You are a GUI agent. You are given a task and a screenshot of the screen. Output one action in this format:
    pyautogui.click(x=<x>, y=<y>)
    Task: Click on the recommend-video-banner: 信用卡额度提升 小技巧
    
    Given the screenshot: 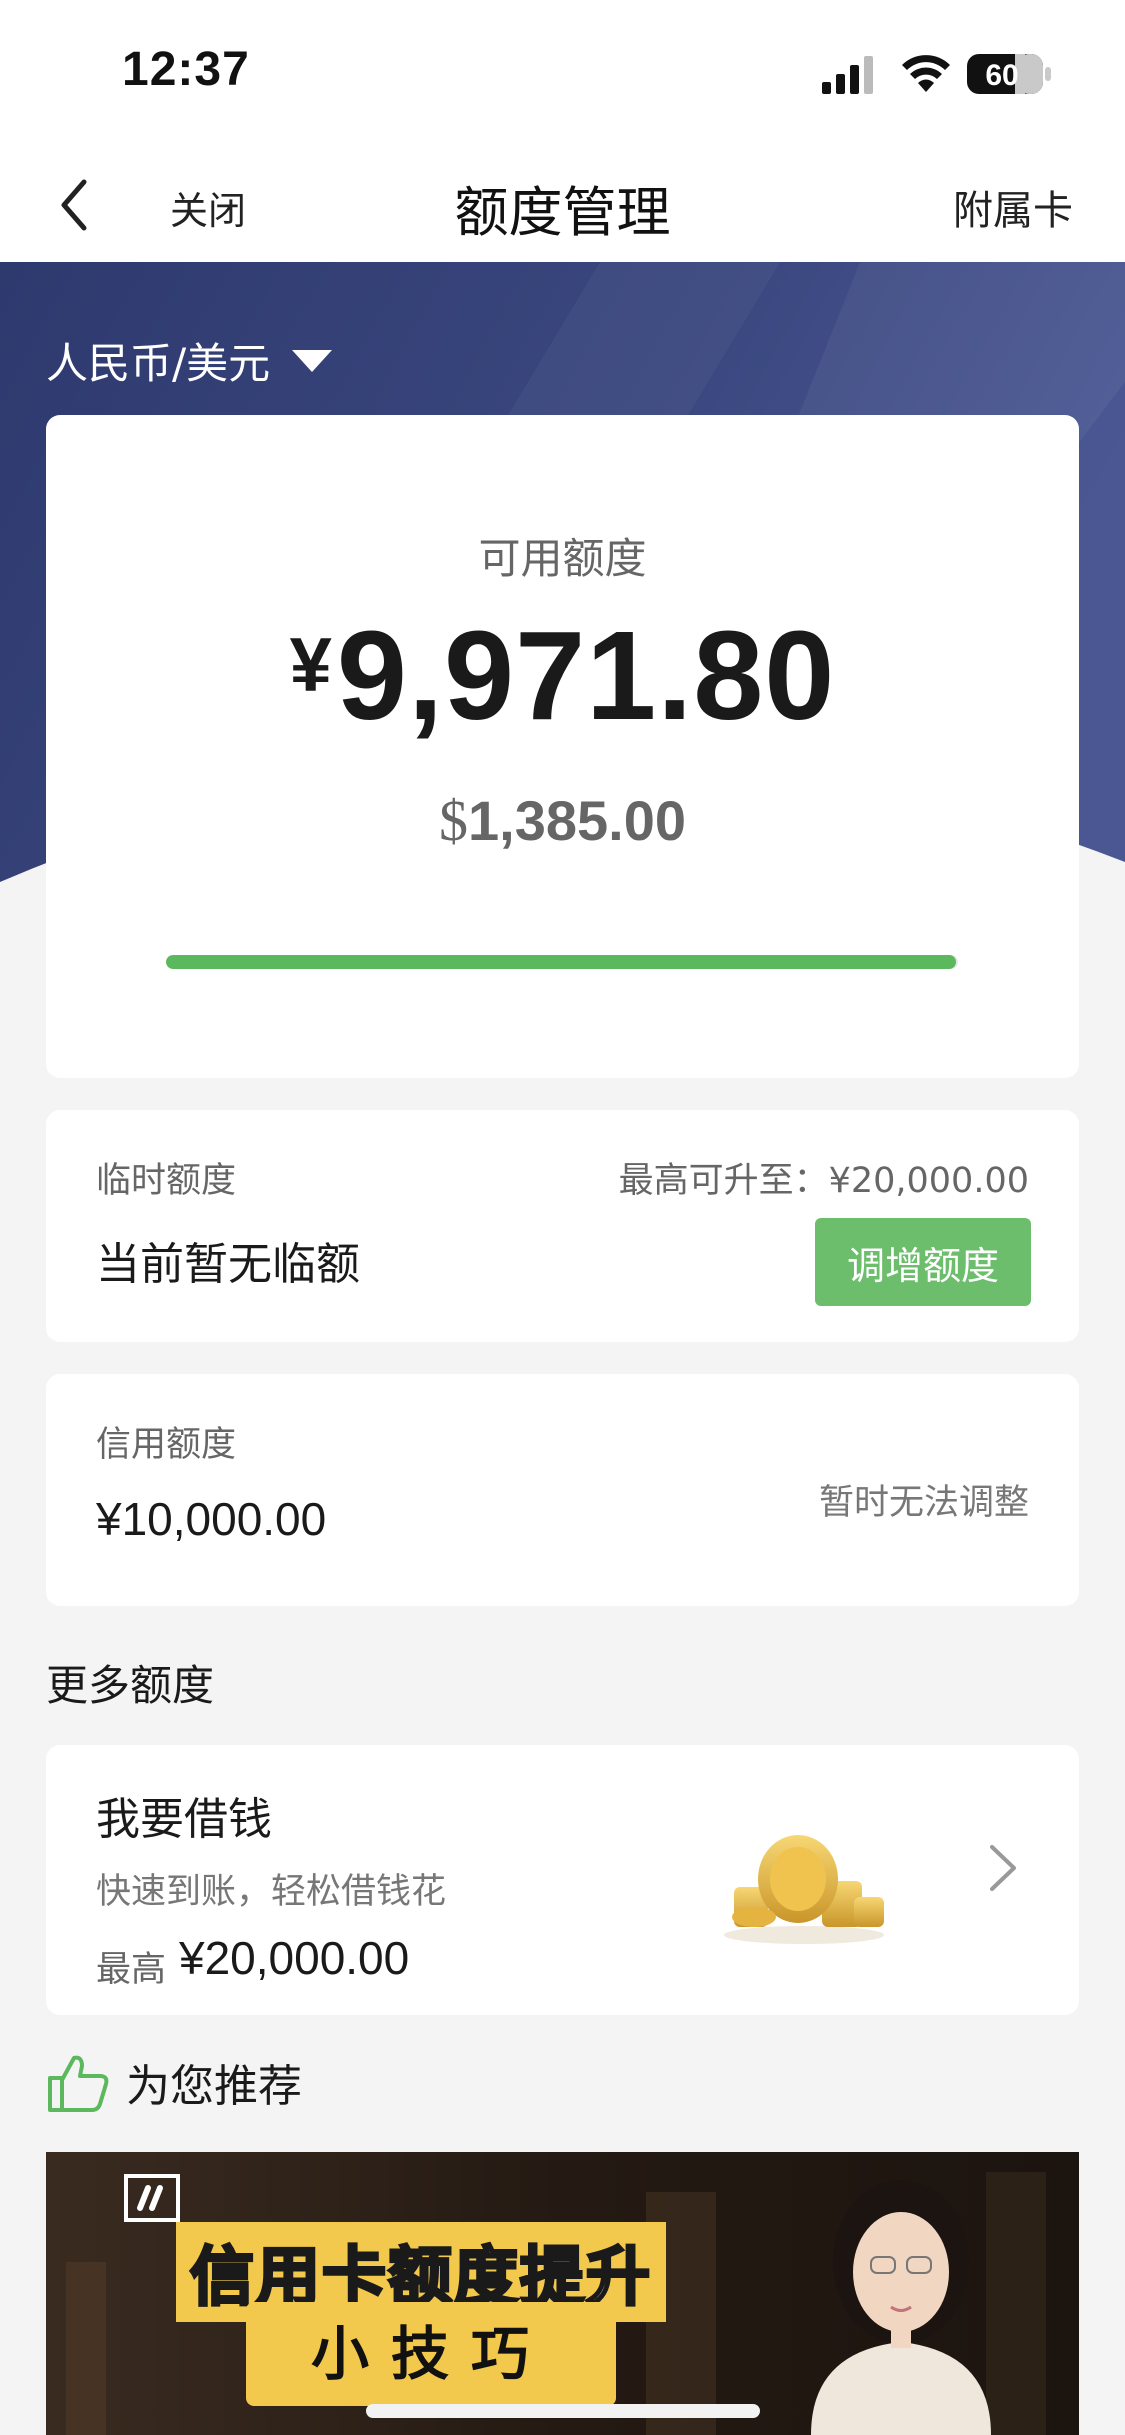 What is the action you would take?
    pyautogui.click(x=562, y=2293)
    